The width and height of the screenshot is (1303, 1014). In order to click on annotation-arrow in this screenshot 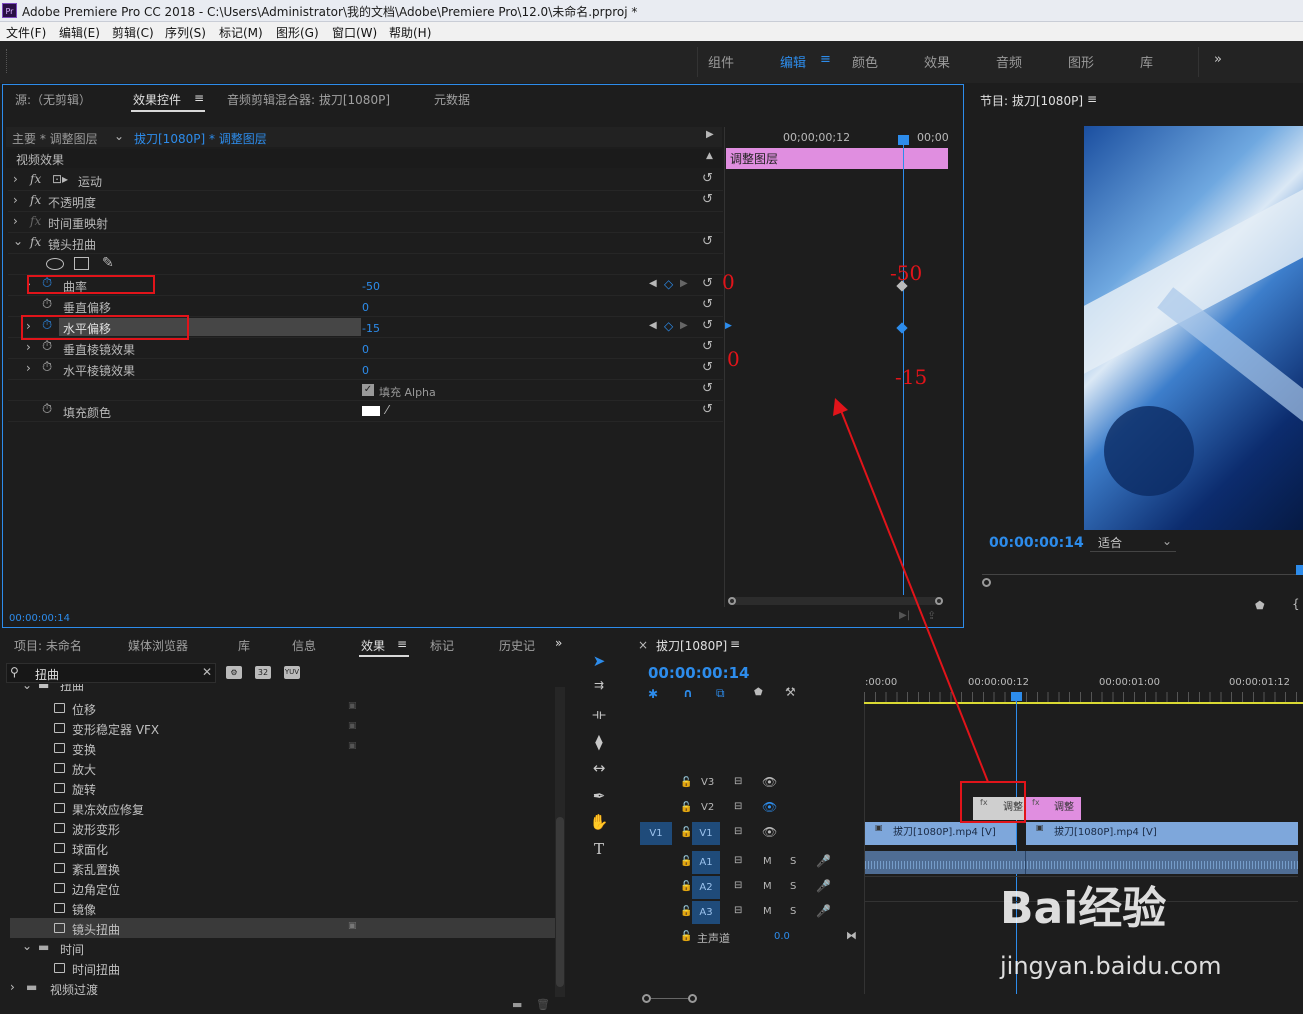, I will do `click(911, 590)`.